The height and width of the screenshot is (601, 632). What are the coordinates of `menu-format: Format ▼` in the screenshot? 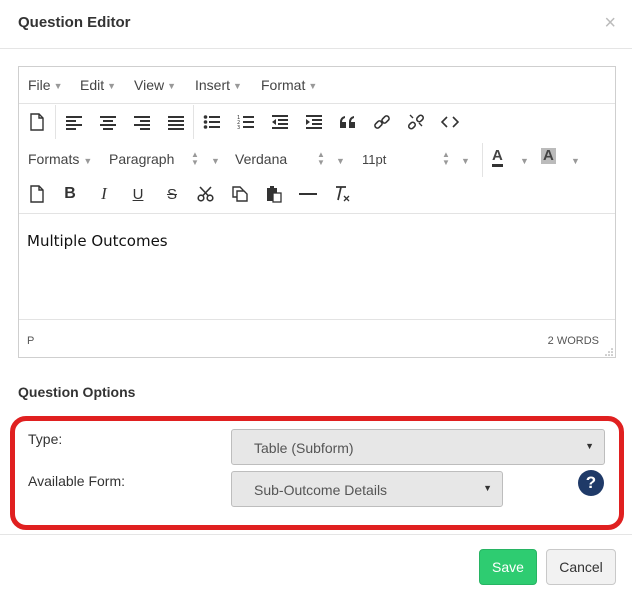 It's located at (289, 85).